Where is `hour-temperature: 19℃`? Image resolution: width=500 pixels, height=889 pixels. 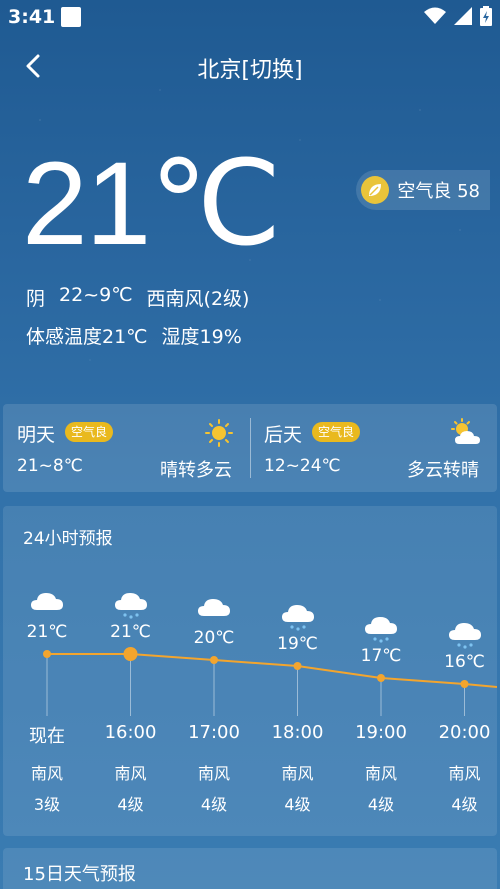
hour-temperature: 19℃ is located at coordinates (297, 644).